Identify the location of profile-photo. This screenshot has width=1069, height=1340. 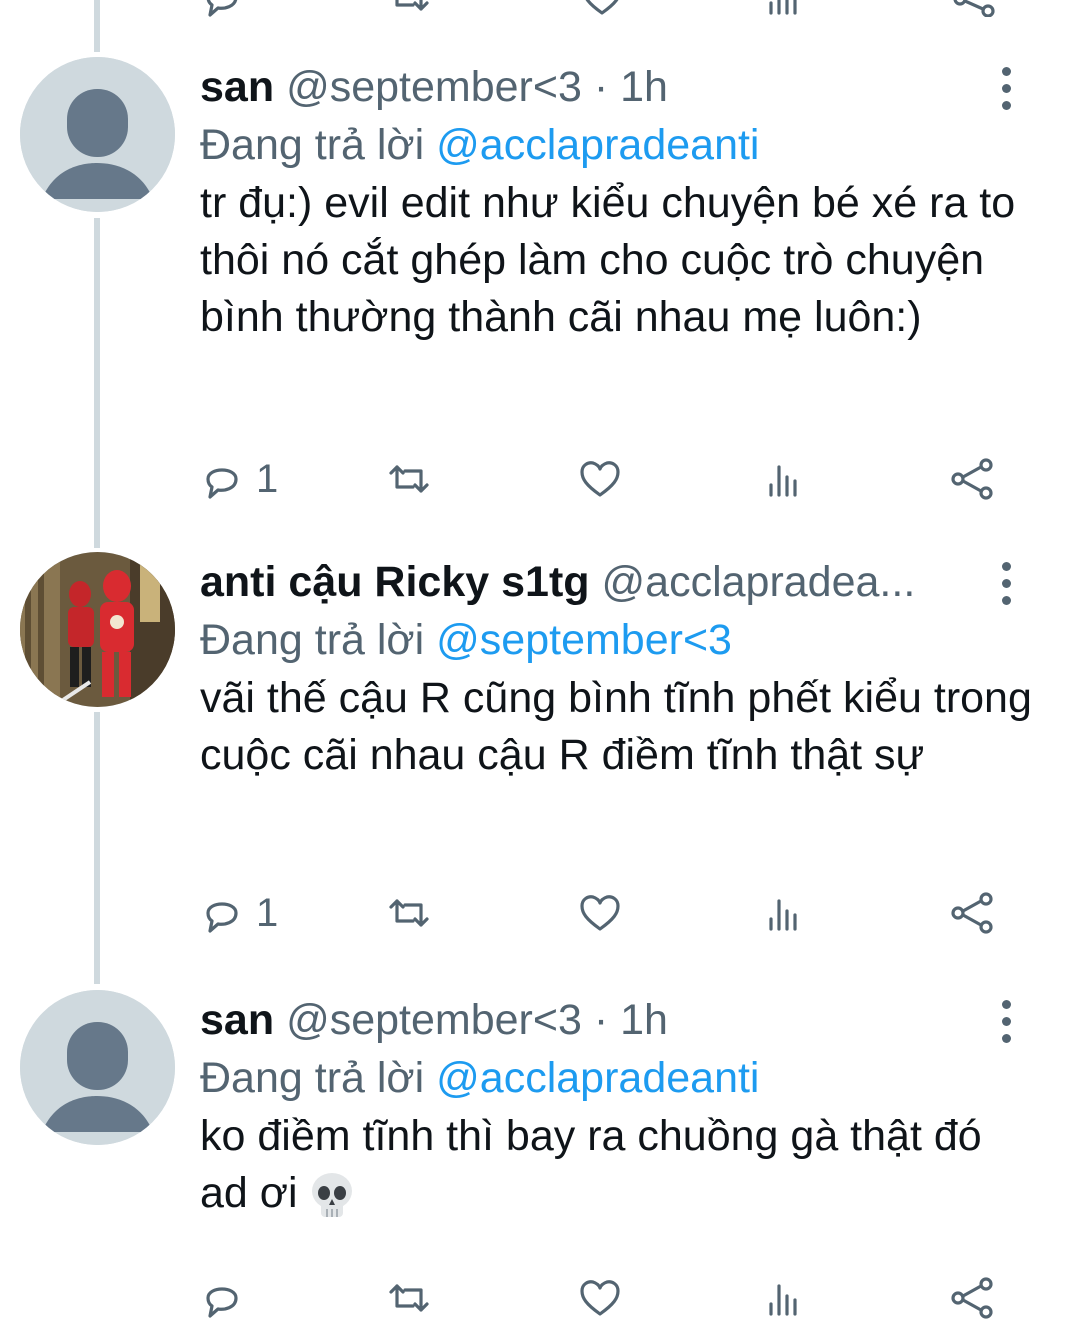
(97, 629).